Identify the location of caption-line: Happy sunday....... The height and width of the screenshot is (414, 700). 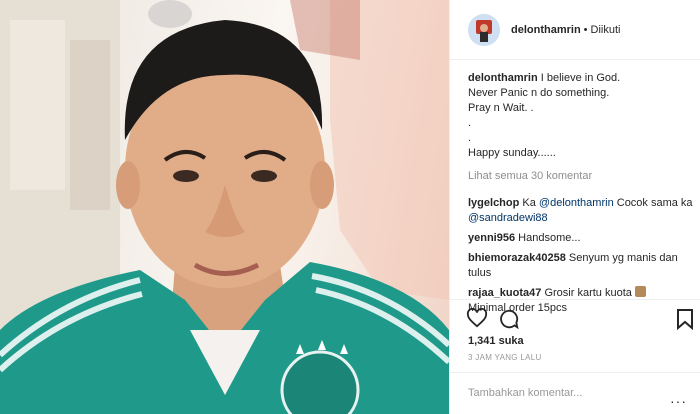
(512, 153).